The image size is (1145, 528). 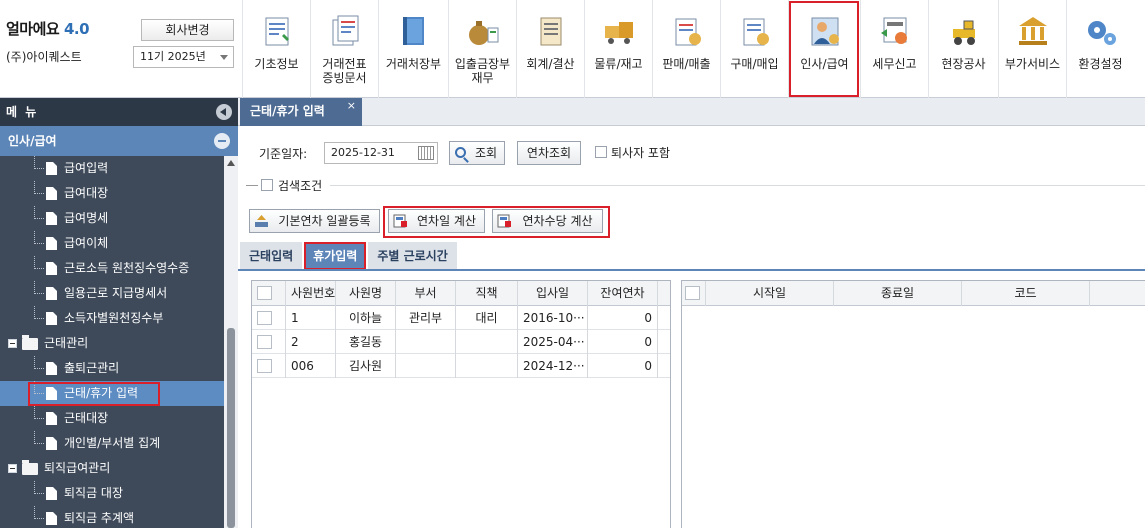 I want to click on menu-bank-building: 부가서비스, so click(x=1032, y=49).